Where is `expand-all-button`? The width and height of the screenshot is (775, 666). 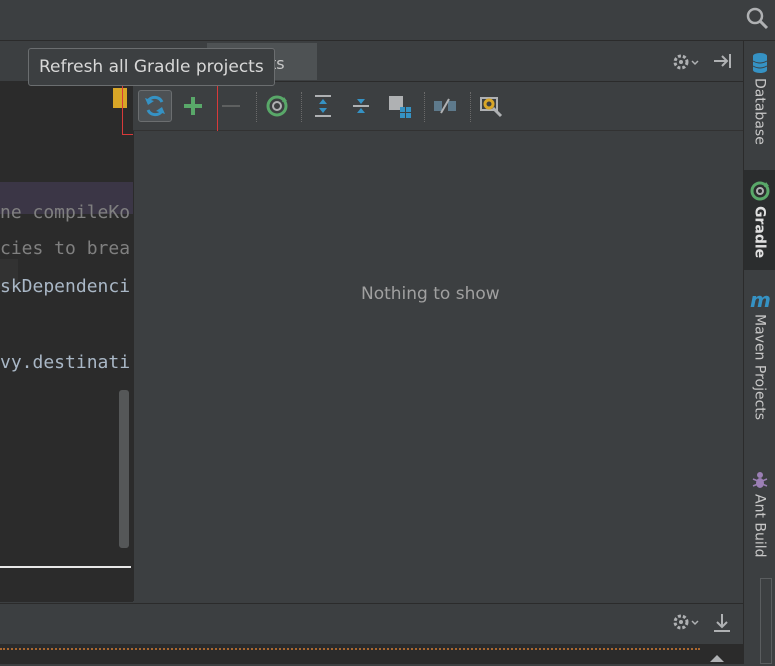 expand-all-button is located at coordinates (323, 106).